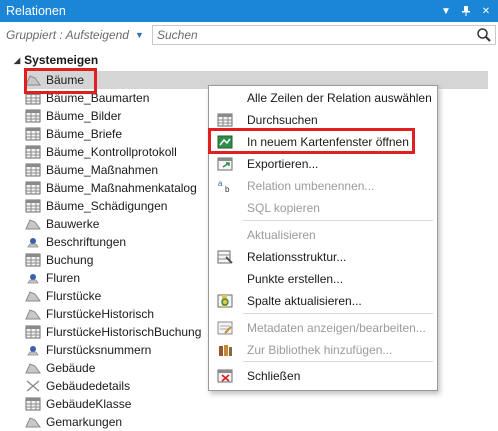 The height and width of the screenshot is (431, 498). I want to click on tree-item: Beschriftungen, so click(75, 242).